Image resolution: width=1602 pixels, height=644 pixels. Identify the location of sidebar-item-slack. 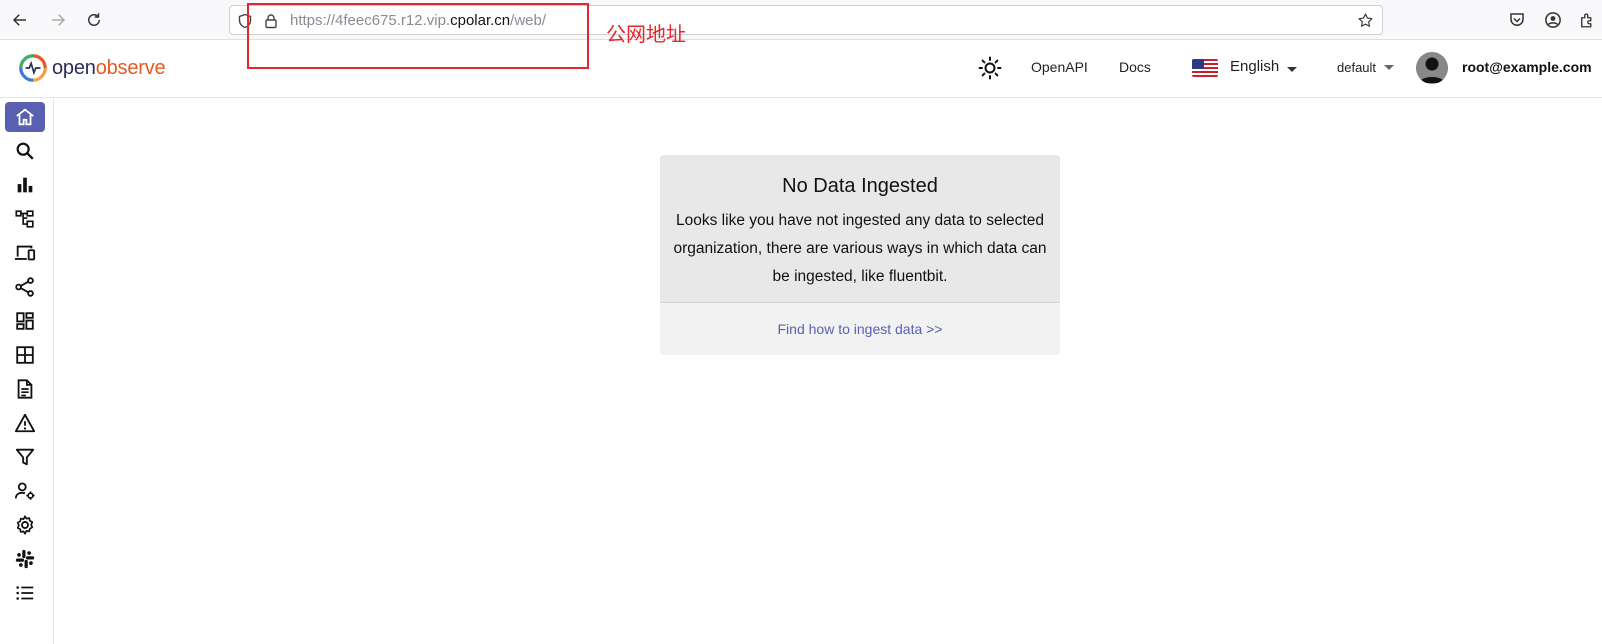
(25, 559).